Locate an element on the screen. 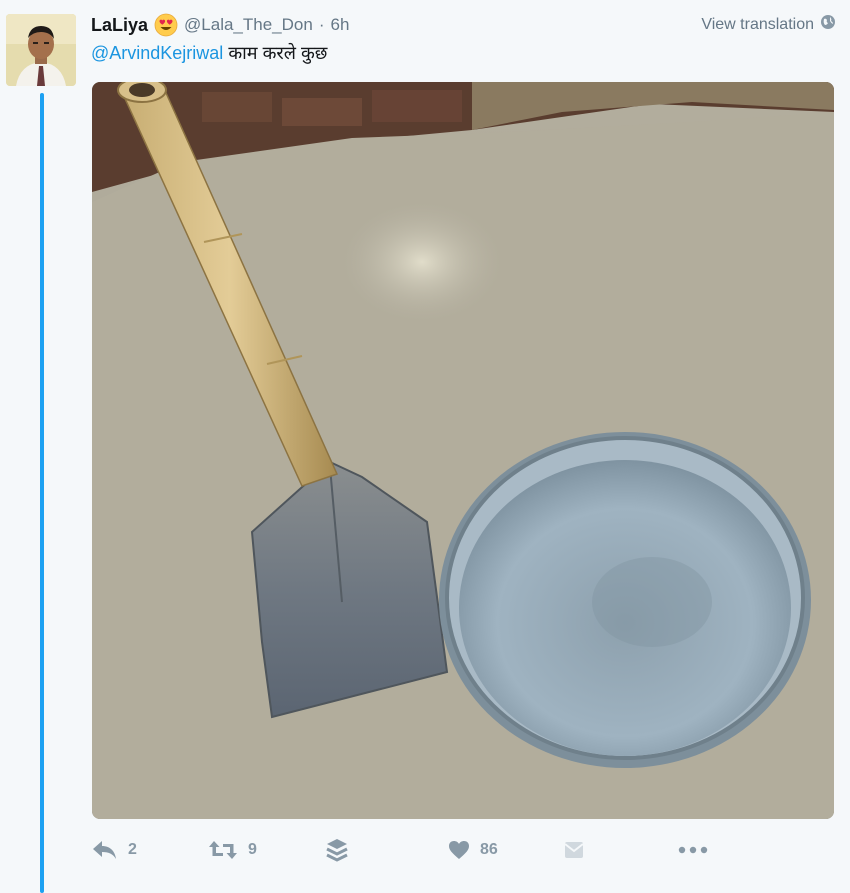 The image size is (850, 893). conversation-thread-line is located at coordinates (42, 493).